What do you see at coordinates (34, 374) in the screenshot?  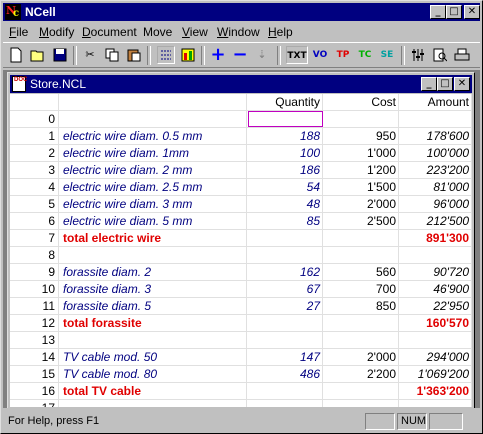 I see `row-number: 15` at bounding box center [34, 374].